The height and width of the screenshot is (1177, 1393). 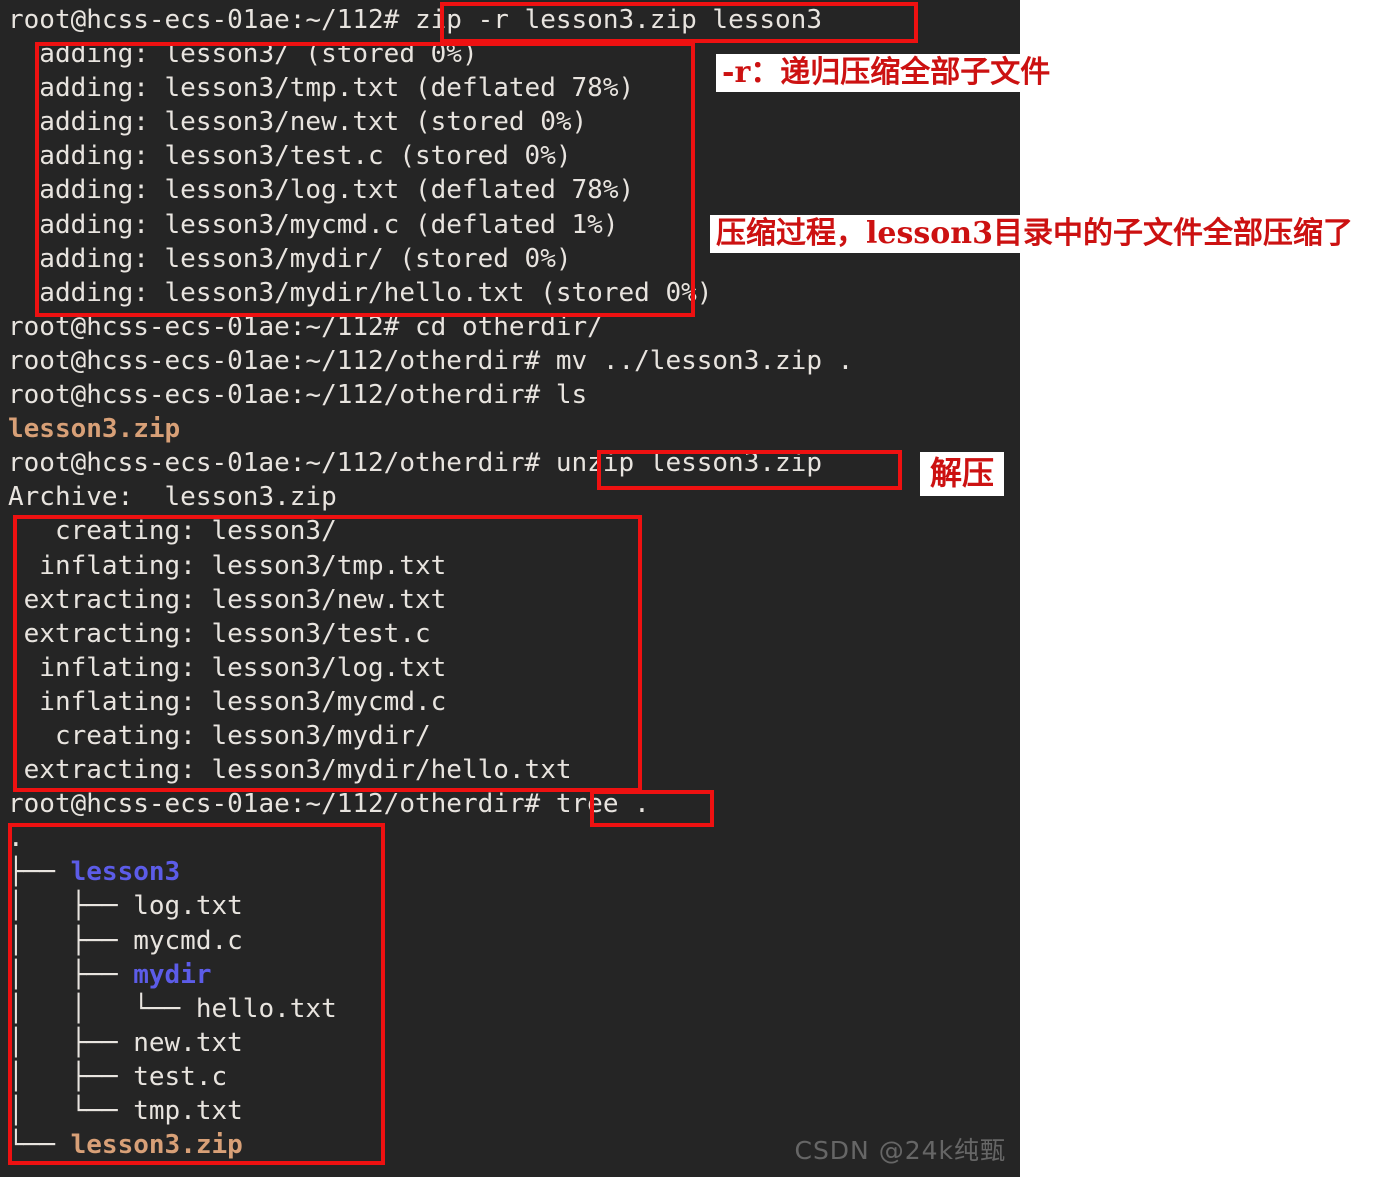 I want to click on tree-item-test-c: │ ├── test.c, so click(x=118, y=1076).